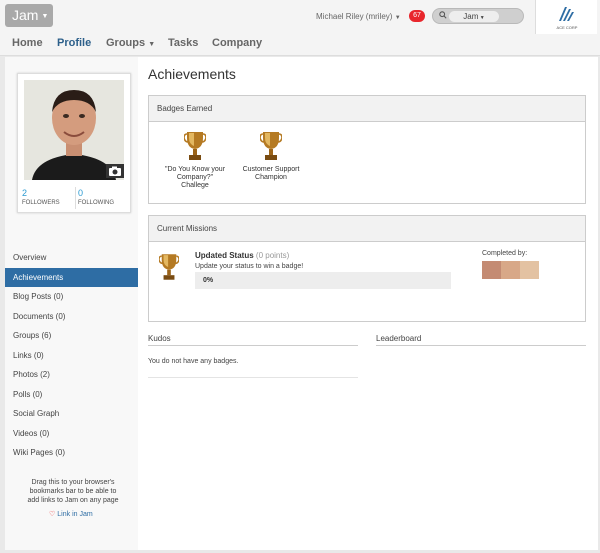 The height and width of the screenshot is (553, 600). I want to click on sidebar-item-achievements: Achievements, so click(71, 277).